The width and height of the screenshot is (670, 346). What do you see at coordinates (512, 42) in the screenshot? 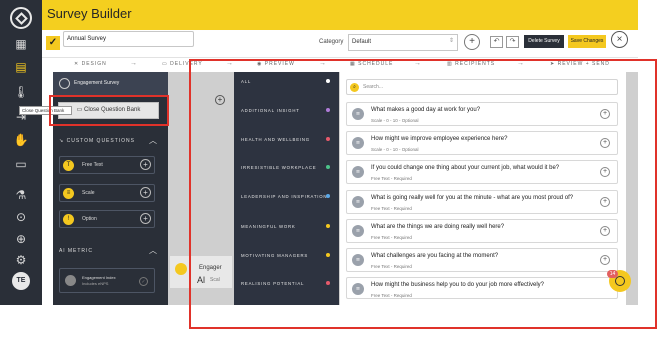
I see `redo-icon: ↷` at bounding box center [512, 42].